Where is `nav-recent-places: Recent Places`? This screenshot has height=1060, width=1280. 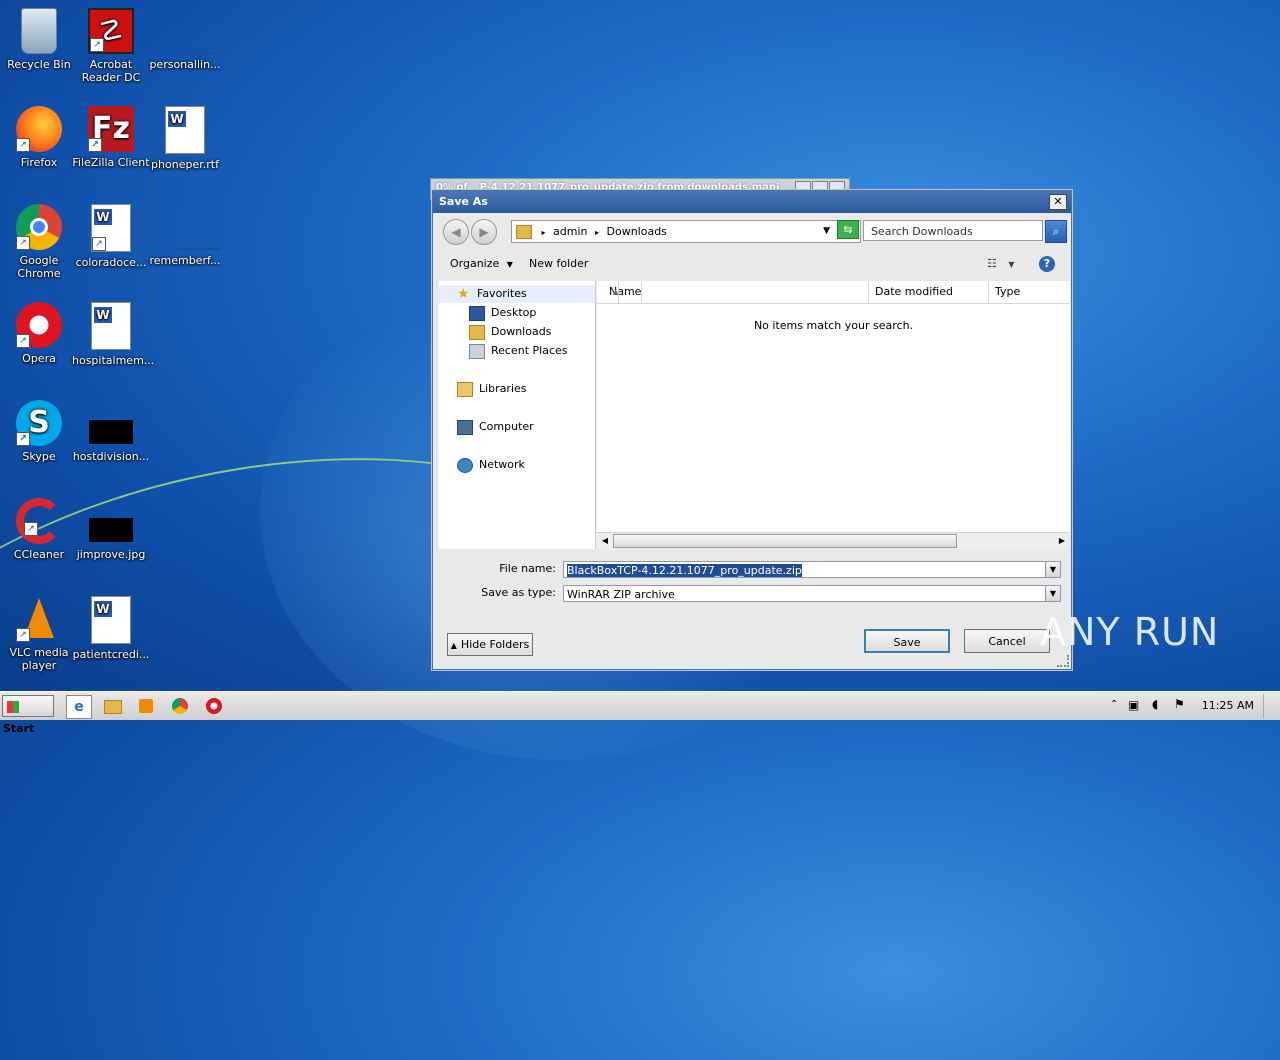 nav-recent-places: Recent Places is located at coordinates (518, 351).